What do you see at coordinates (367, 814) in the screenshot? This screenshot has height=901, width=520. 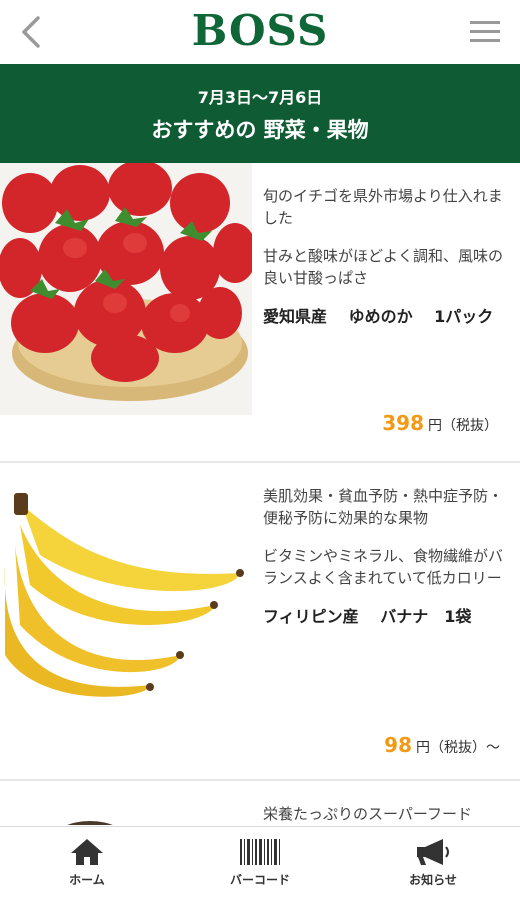 I see `product-description: 栄養たっぷりのスーパーフード` at bounding box center [367, 814].